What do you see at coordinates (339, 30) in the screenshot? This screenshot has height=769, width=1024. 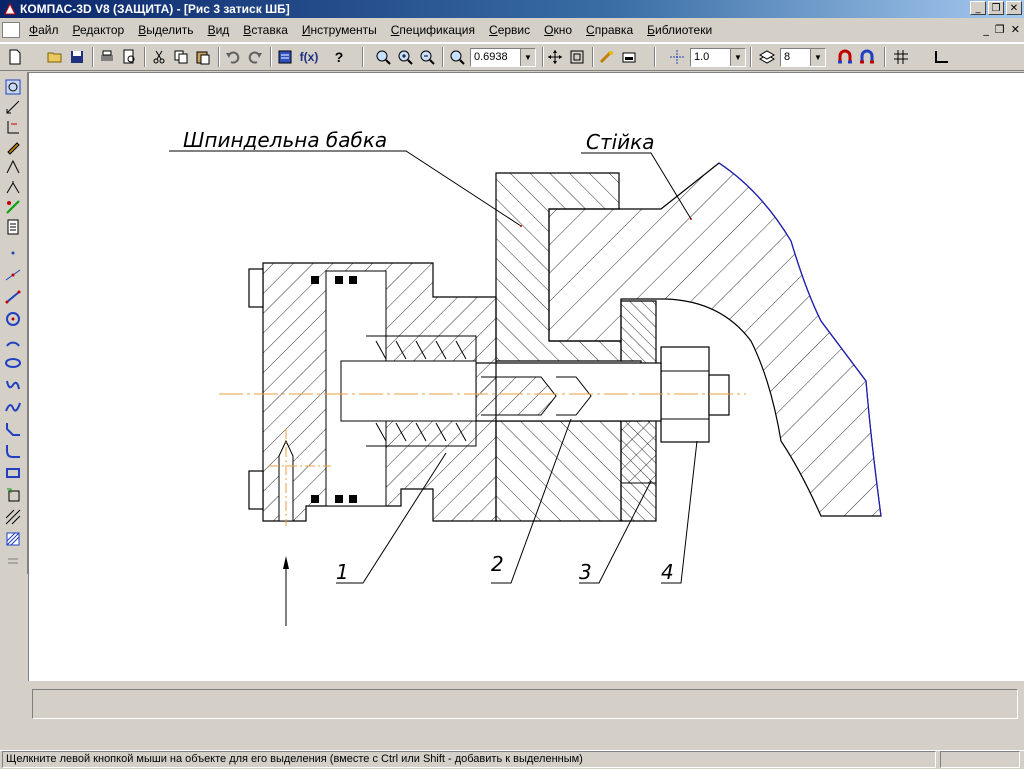 I see `menu-tools: Инструменты` at bounding box center [339, 30].